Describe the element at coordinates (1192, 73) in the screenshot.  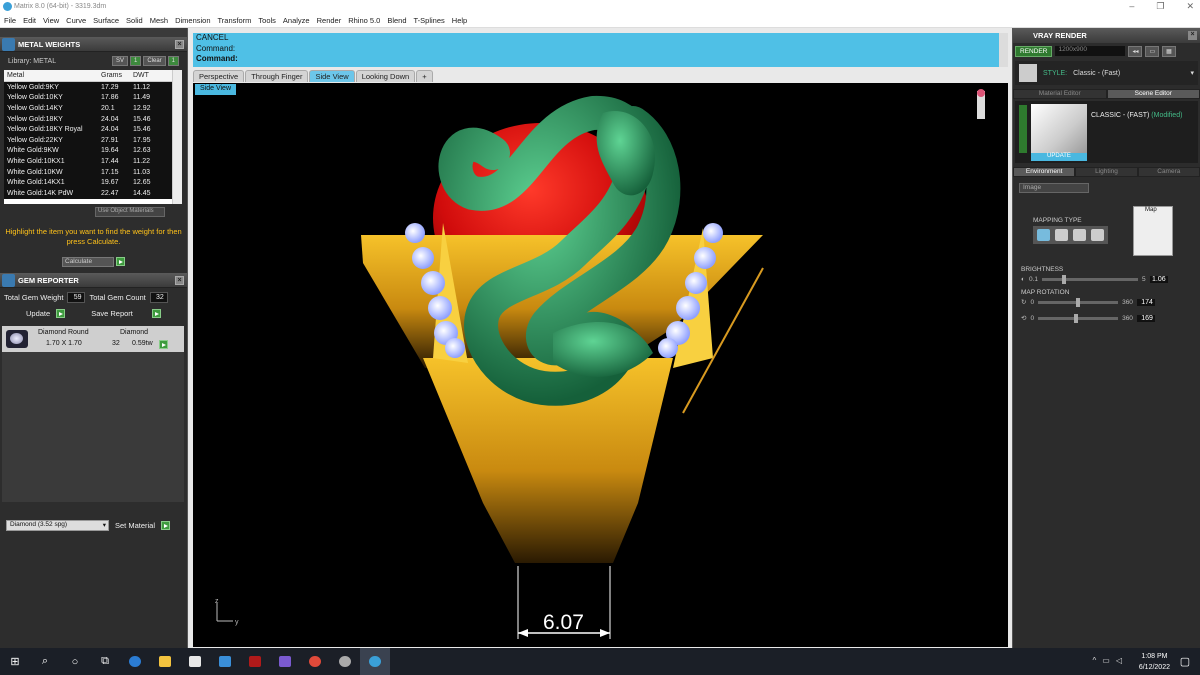
I see `chevron-down-icon: ▾` at that location.